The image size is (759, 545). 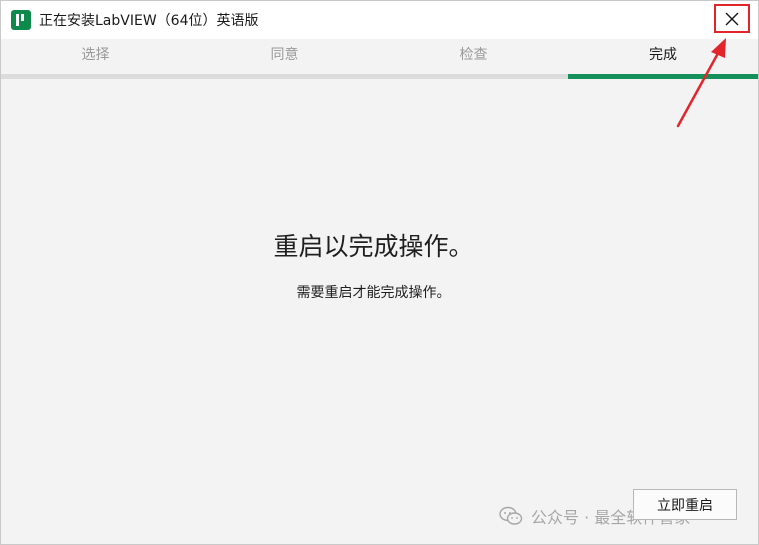 I want to click on tab-finish: 完成, so click(x=663, y=59).